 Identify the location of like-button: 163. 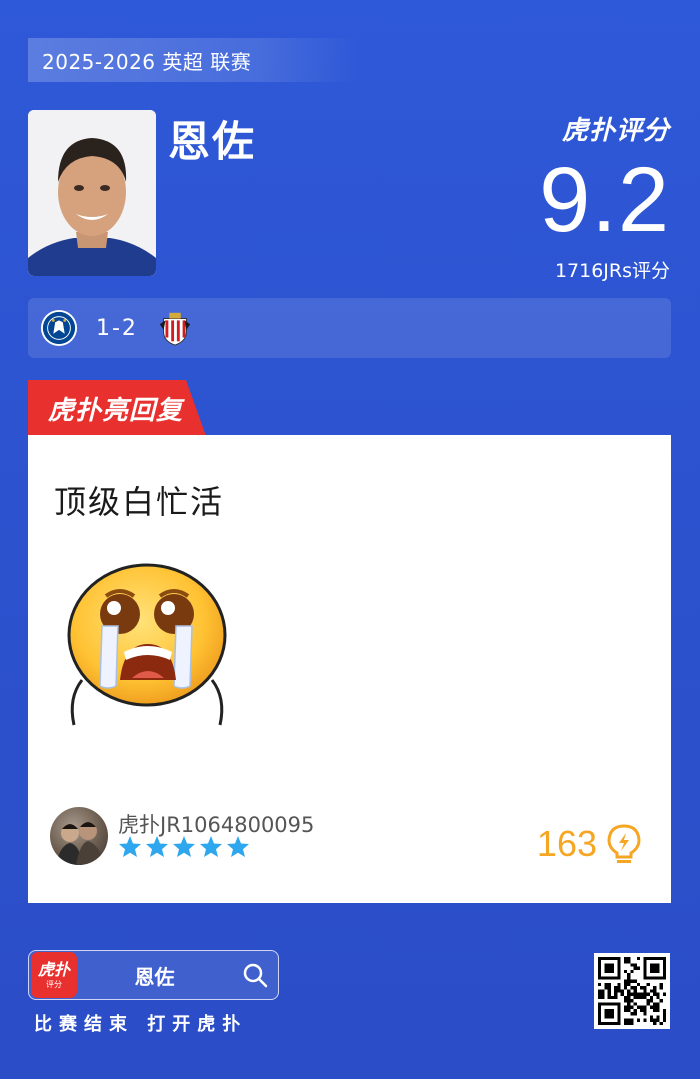
(590, 844).